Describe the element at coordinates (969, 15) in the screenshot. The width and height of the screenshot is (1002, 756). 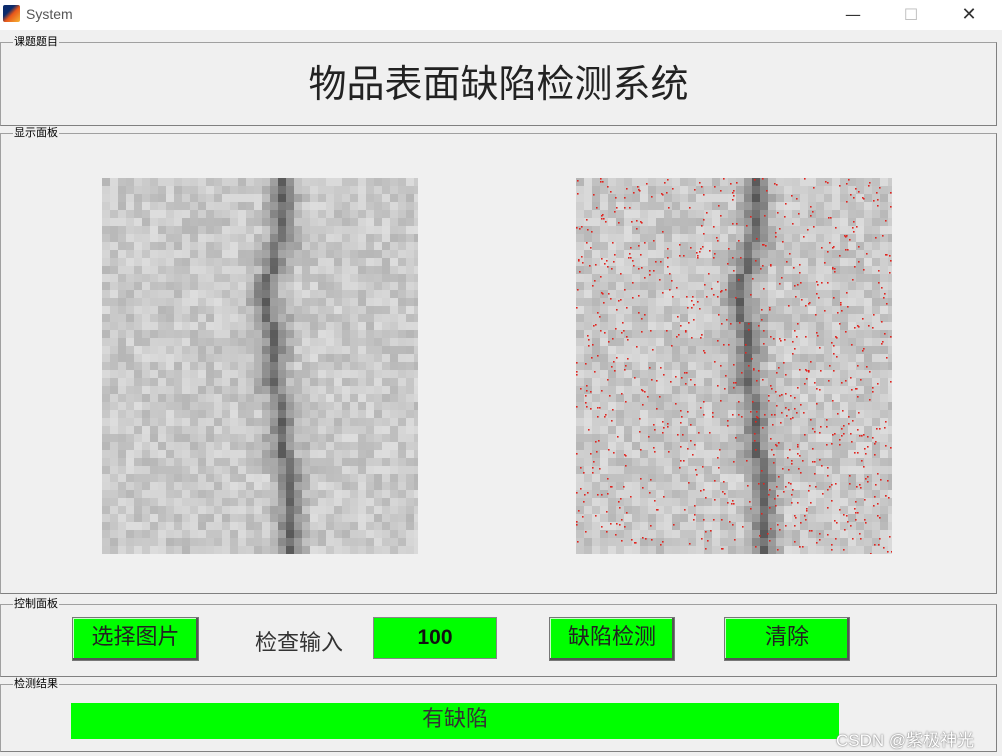
I see `close-button: ✕` at that location.